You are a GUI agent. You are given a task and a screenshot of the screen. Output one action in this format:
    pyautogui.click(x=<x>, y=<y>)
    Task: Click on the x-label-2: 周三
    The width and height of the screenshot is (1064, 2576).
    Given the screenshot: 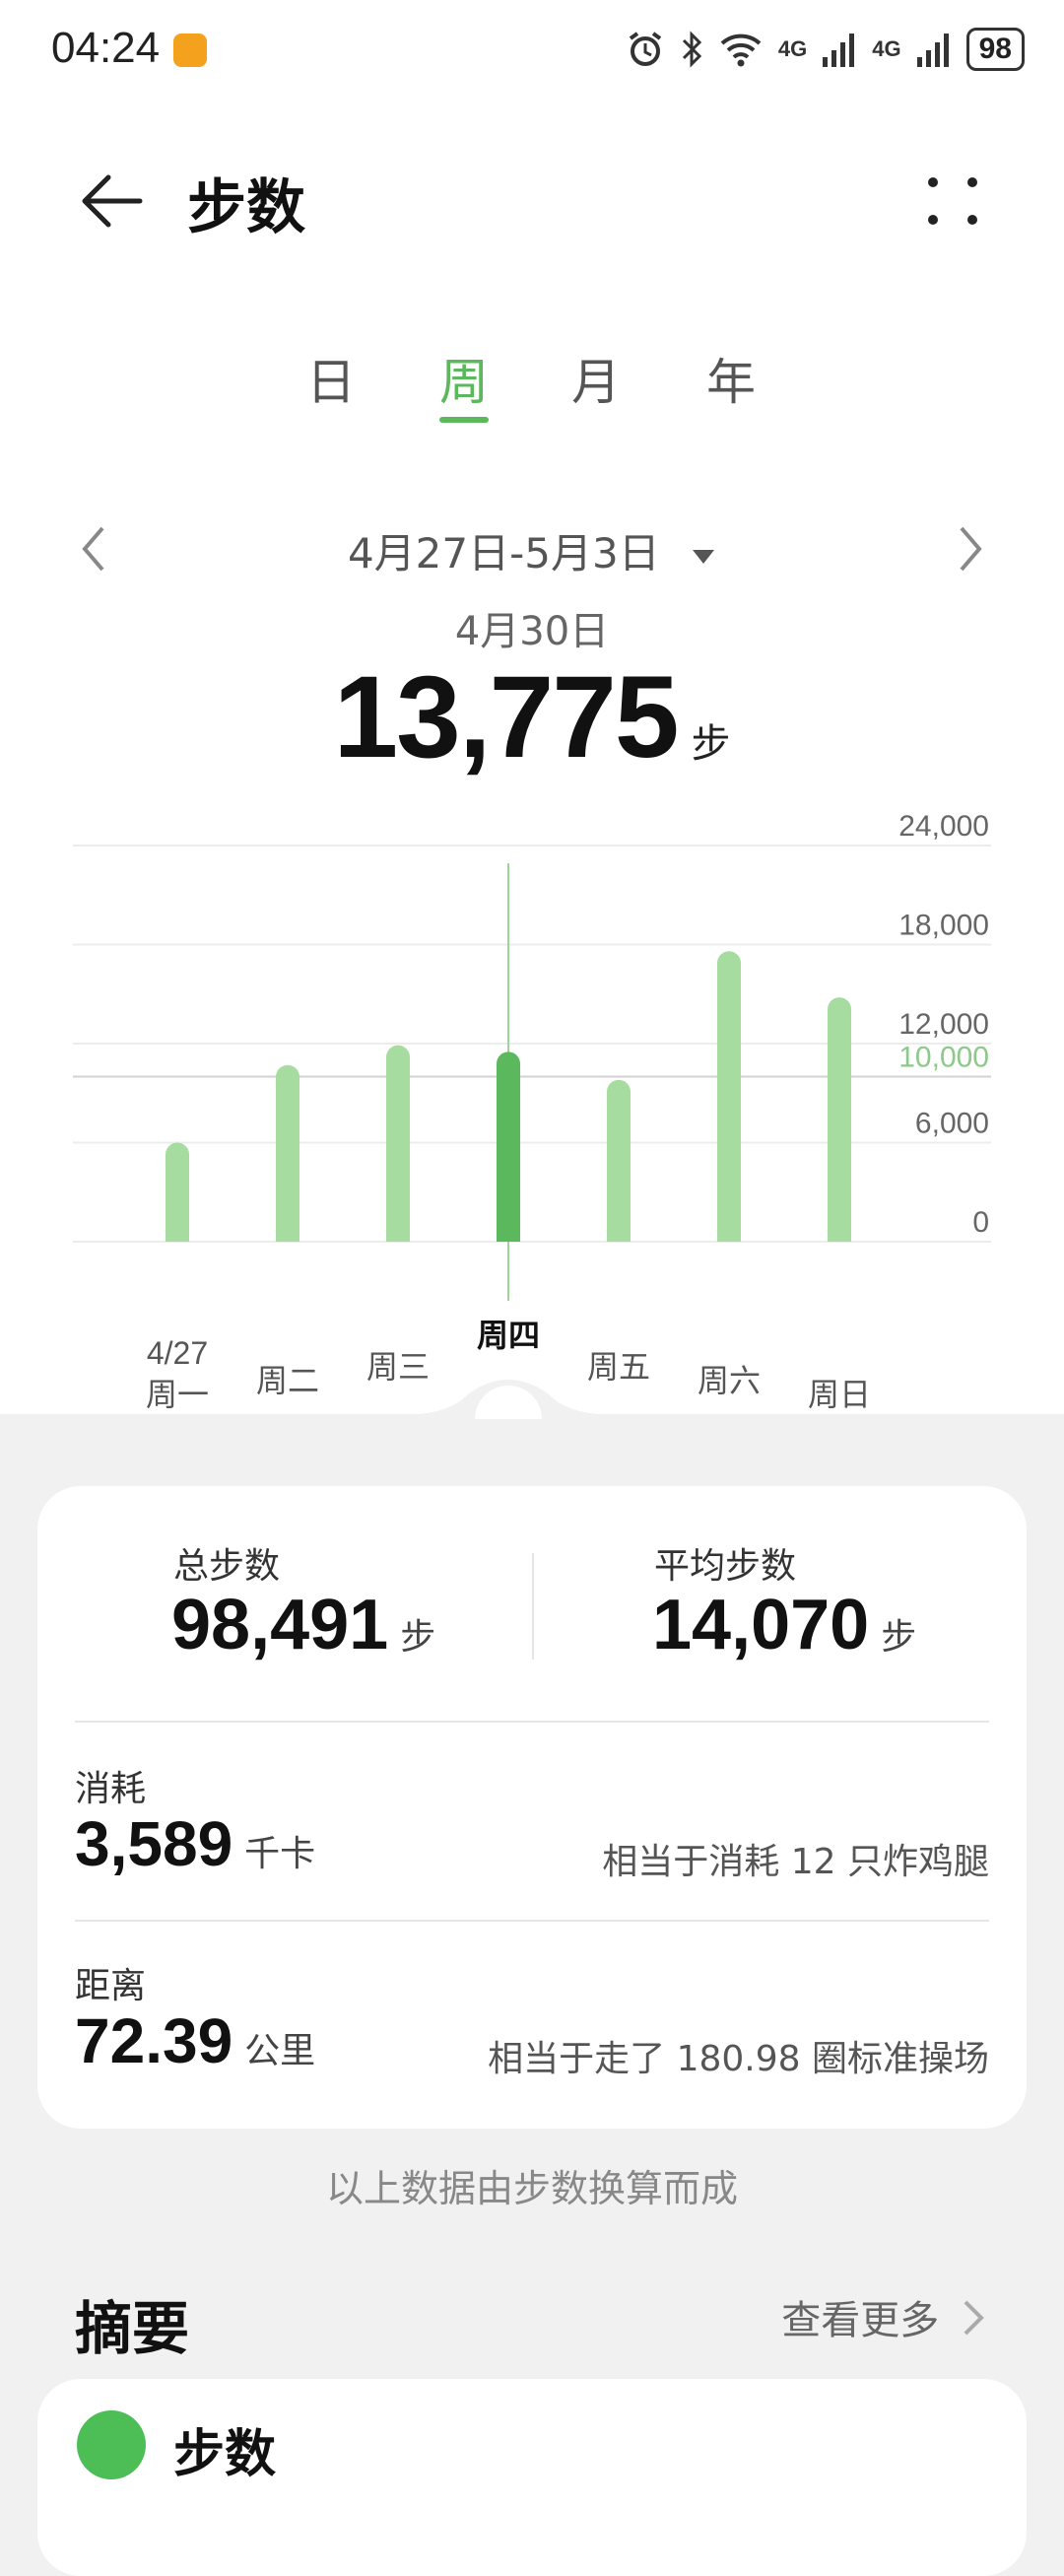 What is the action you would take?
    pyautogui.click(x=398, y=1367)
    